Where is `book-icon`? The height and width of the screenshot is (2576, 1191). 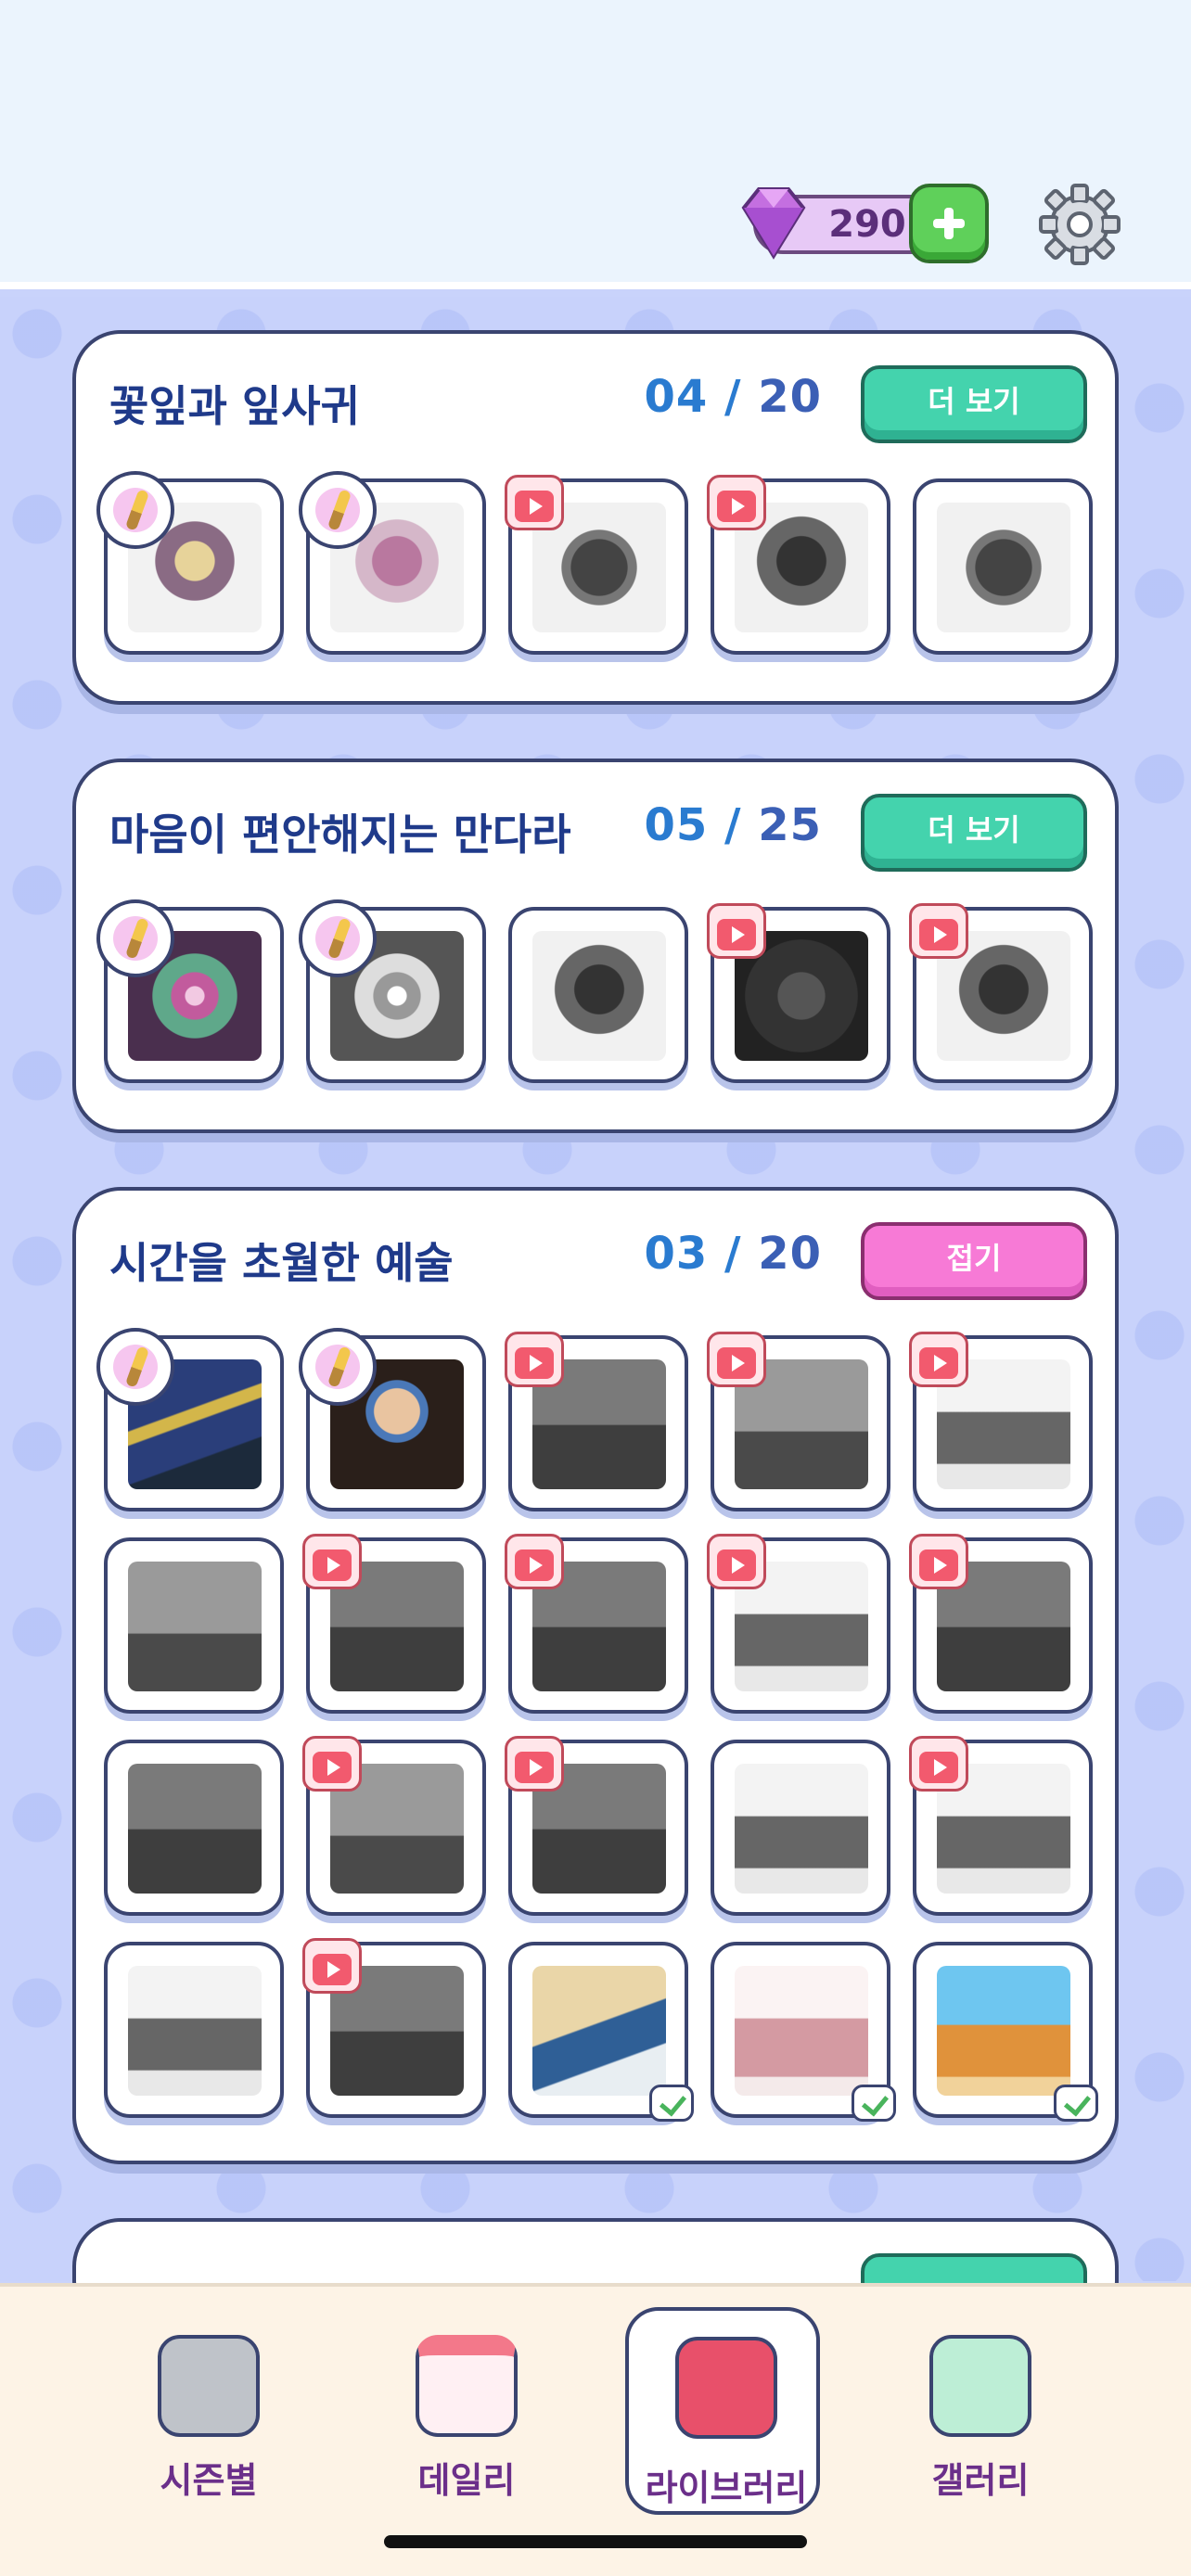 book-icon is located at coordinates (726, 2388).